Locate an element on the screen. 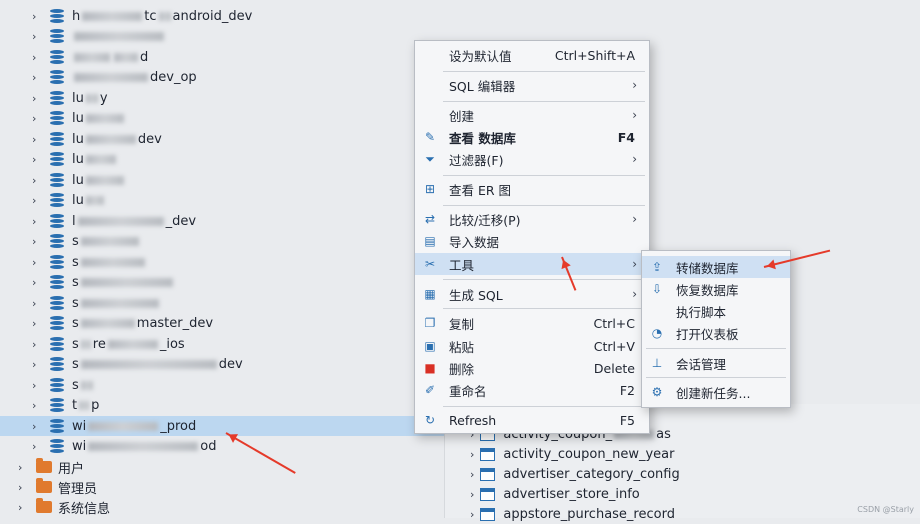 The image size is (920, 524). menu-item: SQL 编辑器 › is located at coordinates (532, 85).